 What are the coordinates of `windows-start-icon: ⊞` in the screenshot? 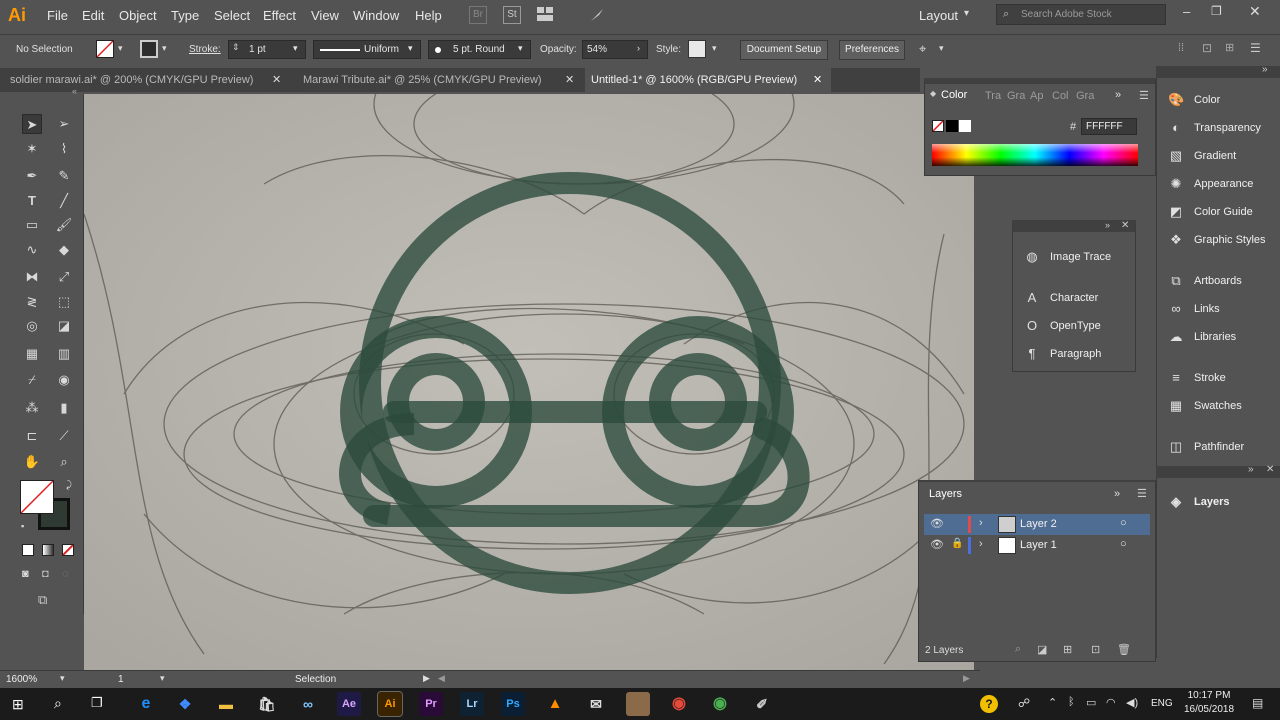 It's located at (18, 704).